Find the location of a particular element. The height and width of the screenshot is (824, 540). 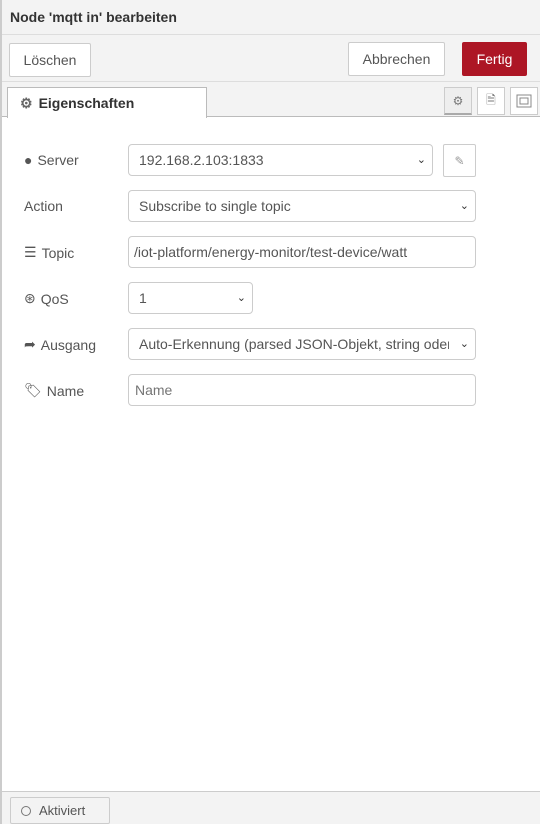

circle-icon is located at coordinates (26, 810).